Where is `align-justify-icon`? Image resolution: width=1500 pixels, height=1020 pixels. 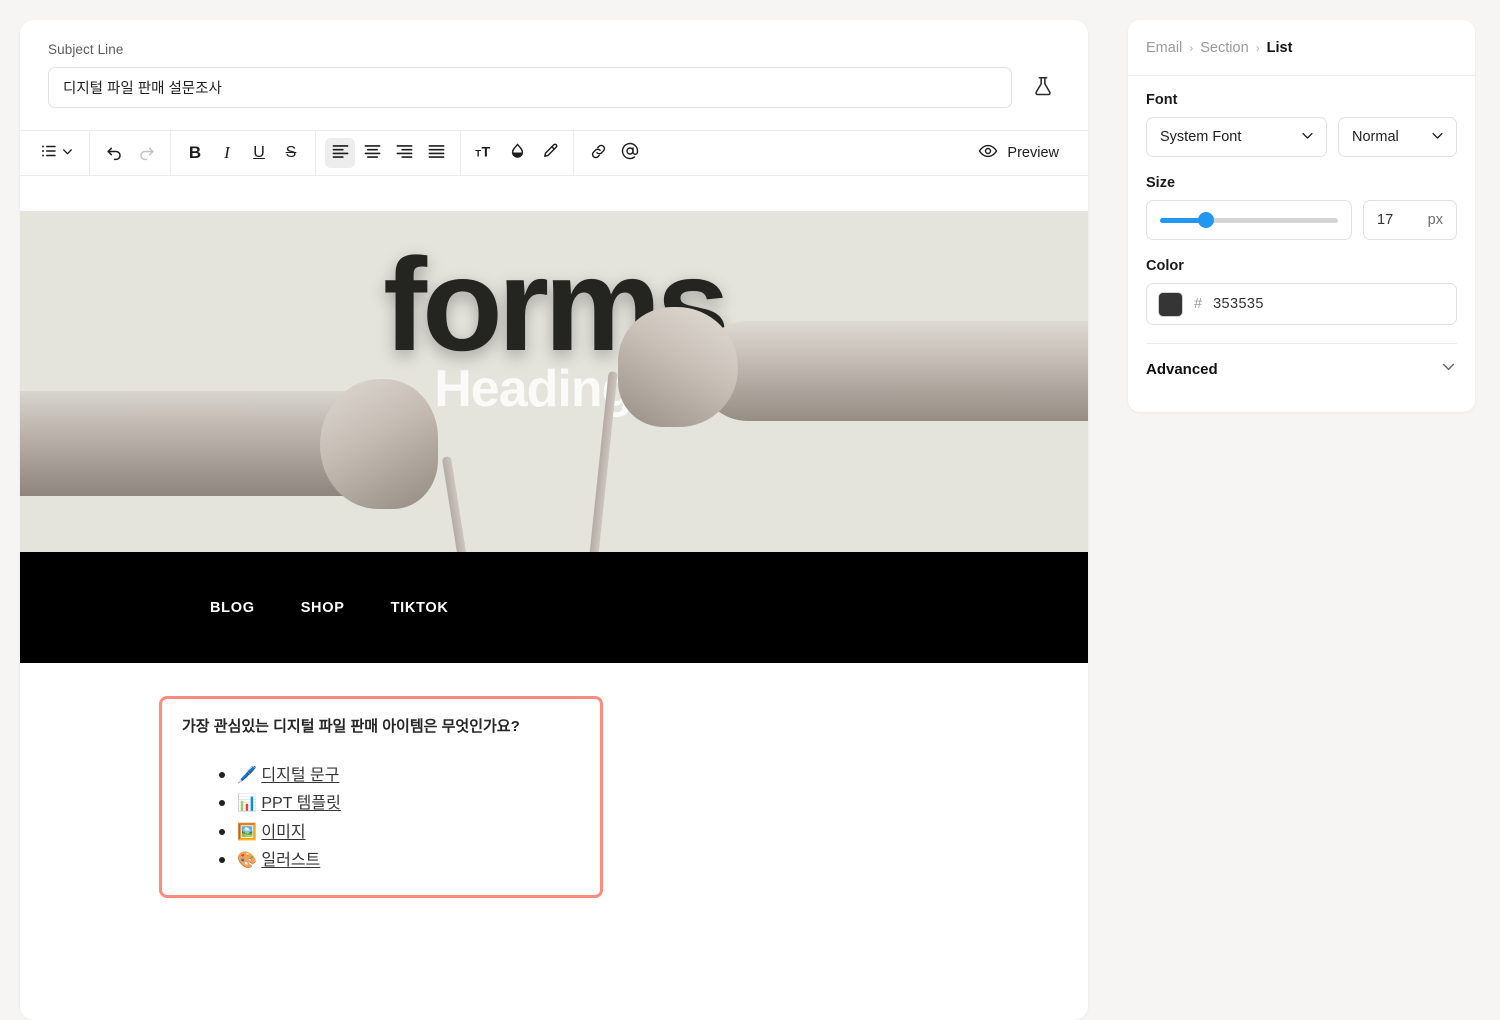
align-justify-icon is located at coordinates (436, 153).